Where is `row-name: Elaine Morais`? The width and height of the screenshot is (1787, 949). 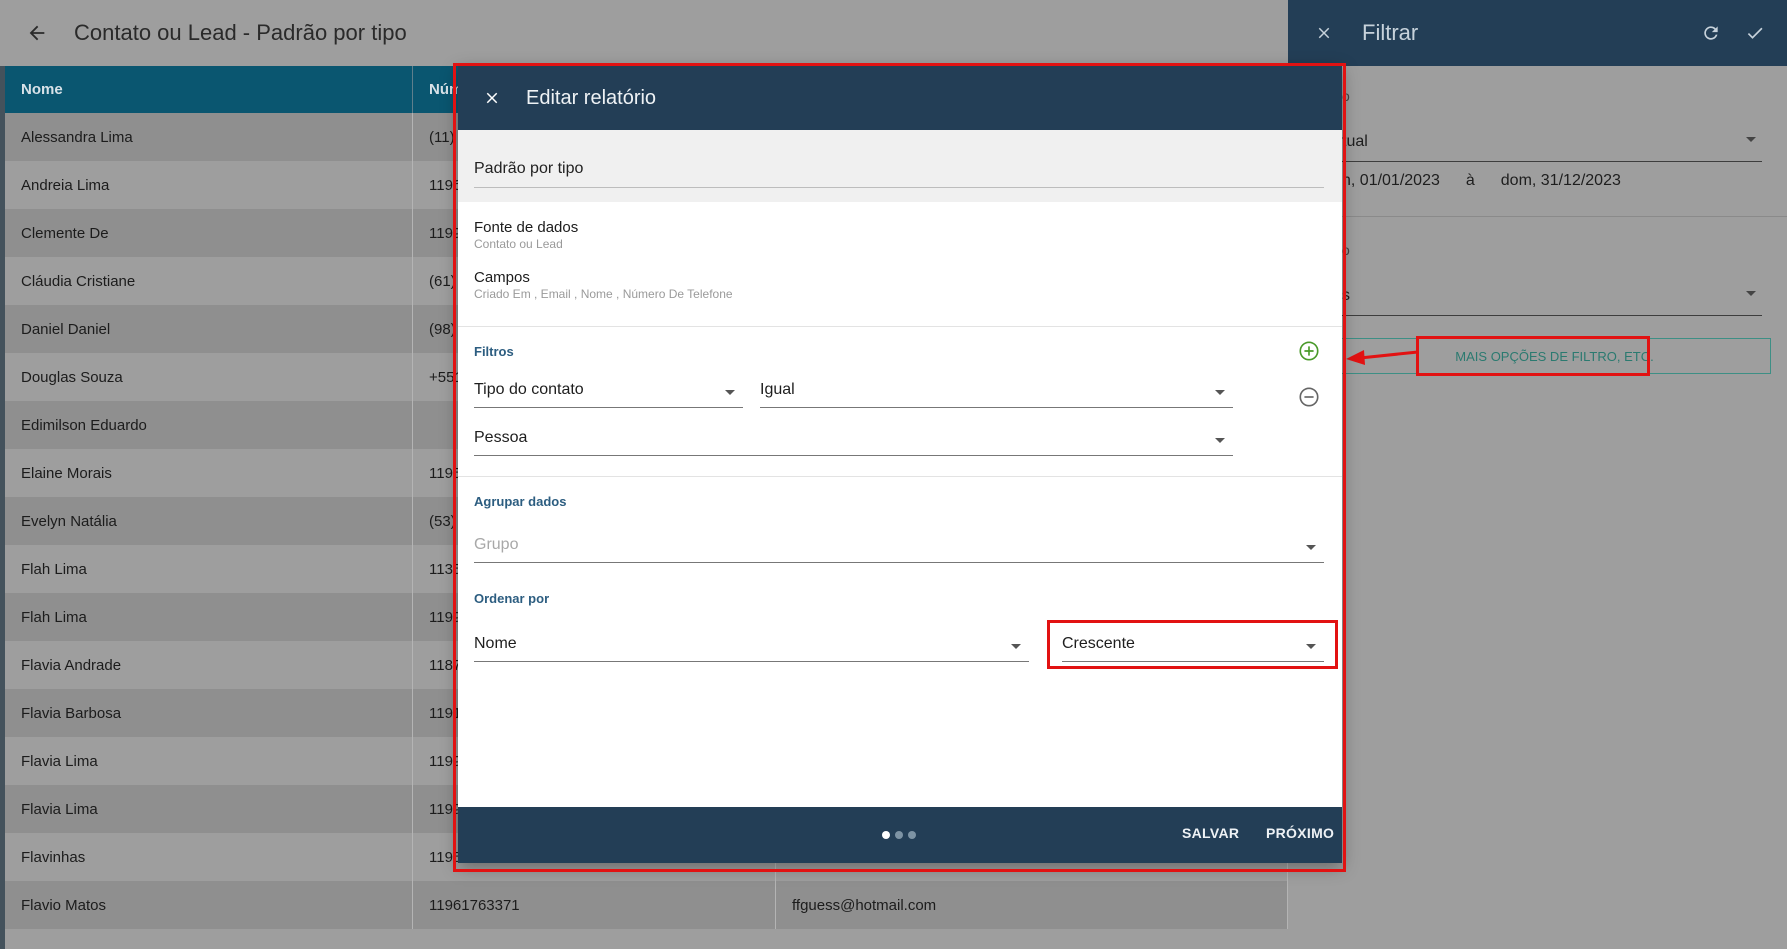 row-name: Elaine Morais is located at coordinates (209, 473).